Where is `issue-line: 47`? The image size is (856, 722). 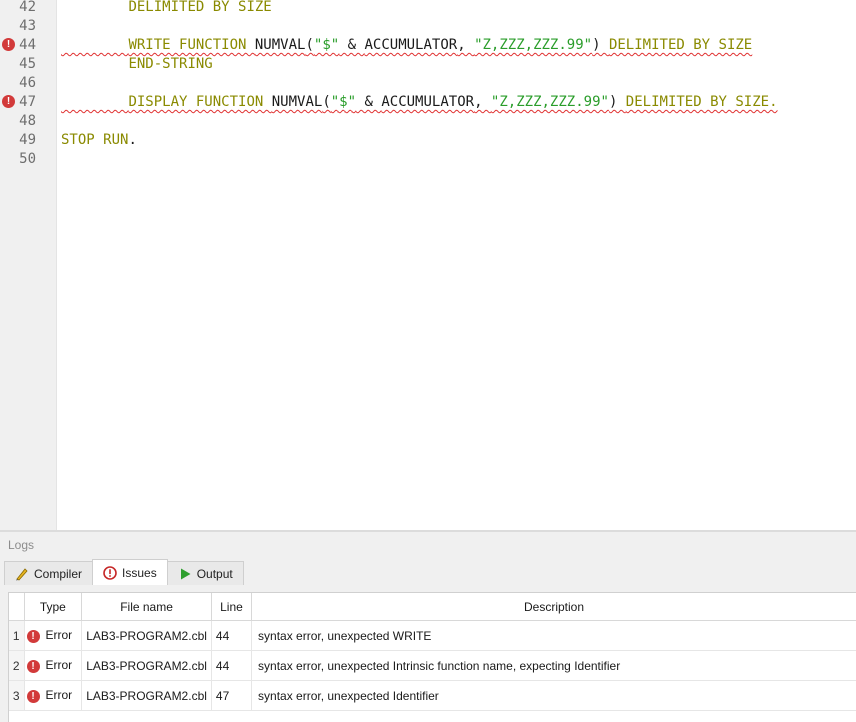 issue-line: 47 is located at coordinates (232, 695).